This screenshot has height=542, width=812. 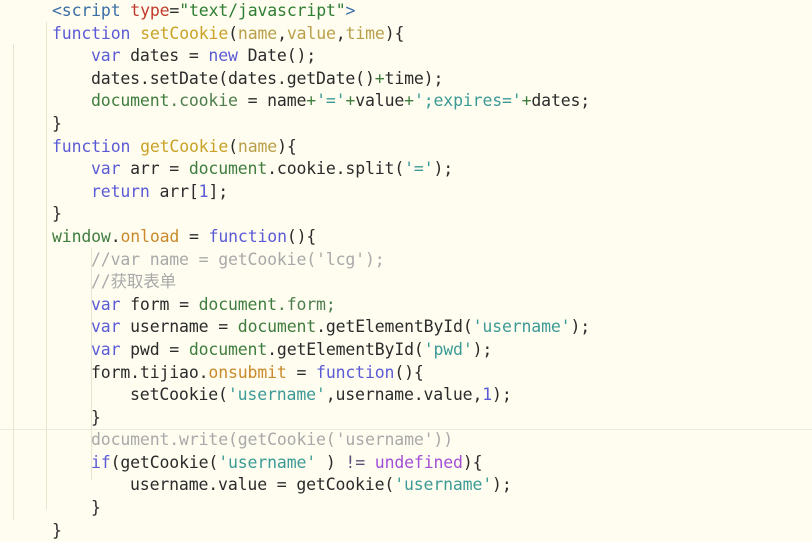 I want to click on code-line-13: //获取表单, so click(x=406, y=282).